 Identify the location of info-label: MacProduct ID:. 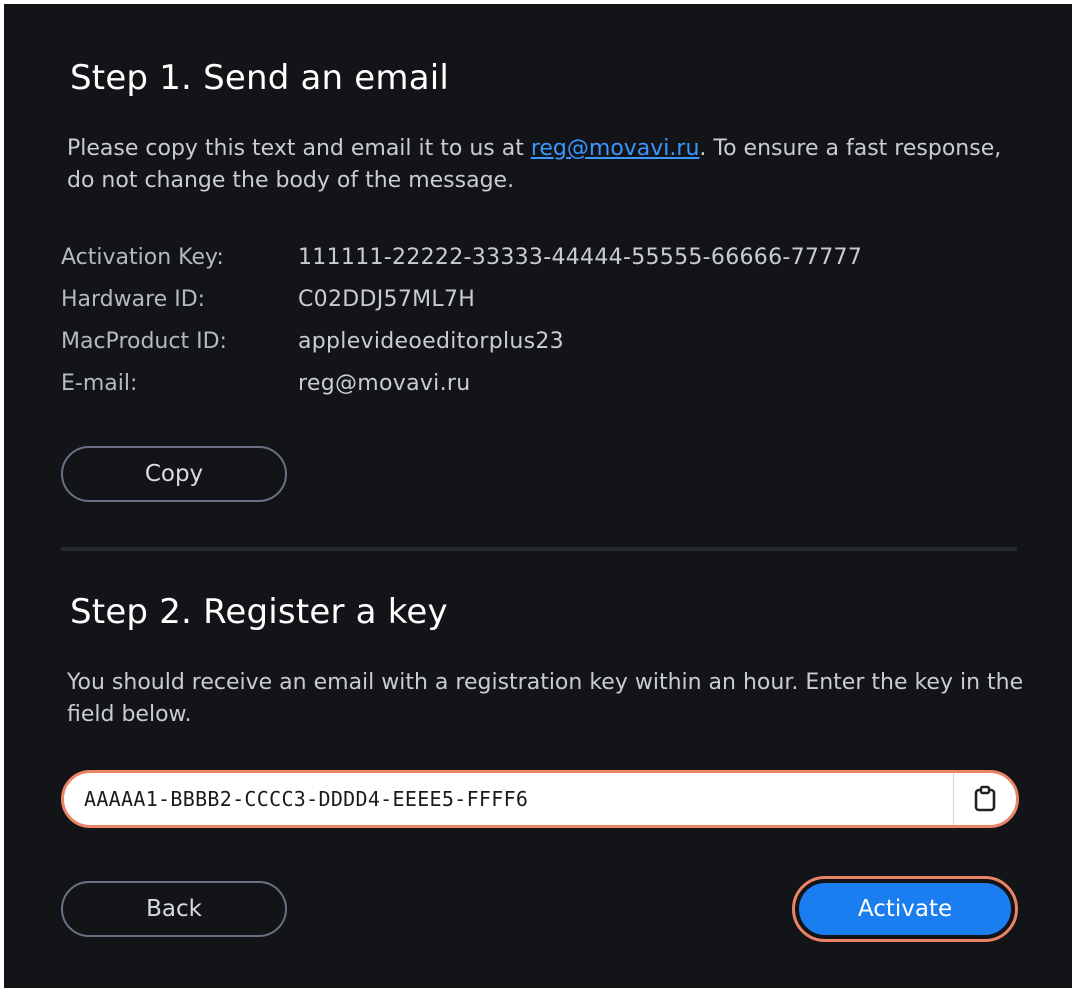
(144, 341).